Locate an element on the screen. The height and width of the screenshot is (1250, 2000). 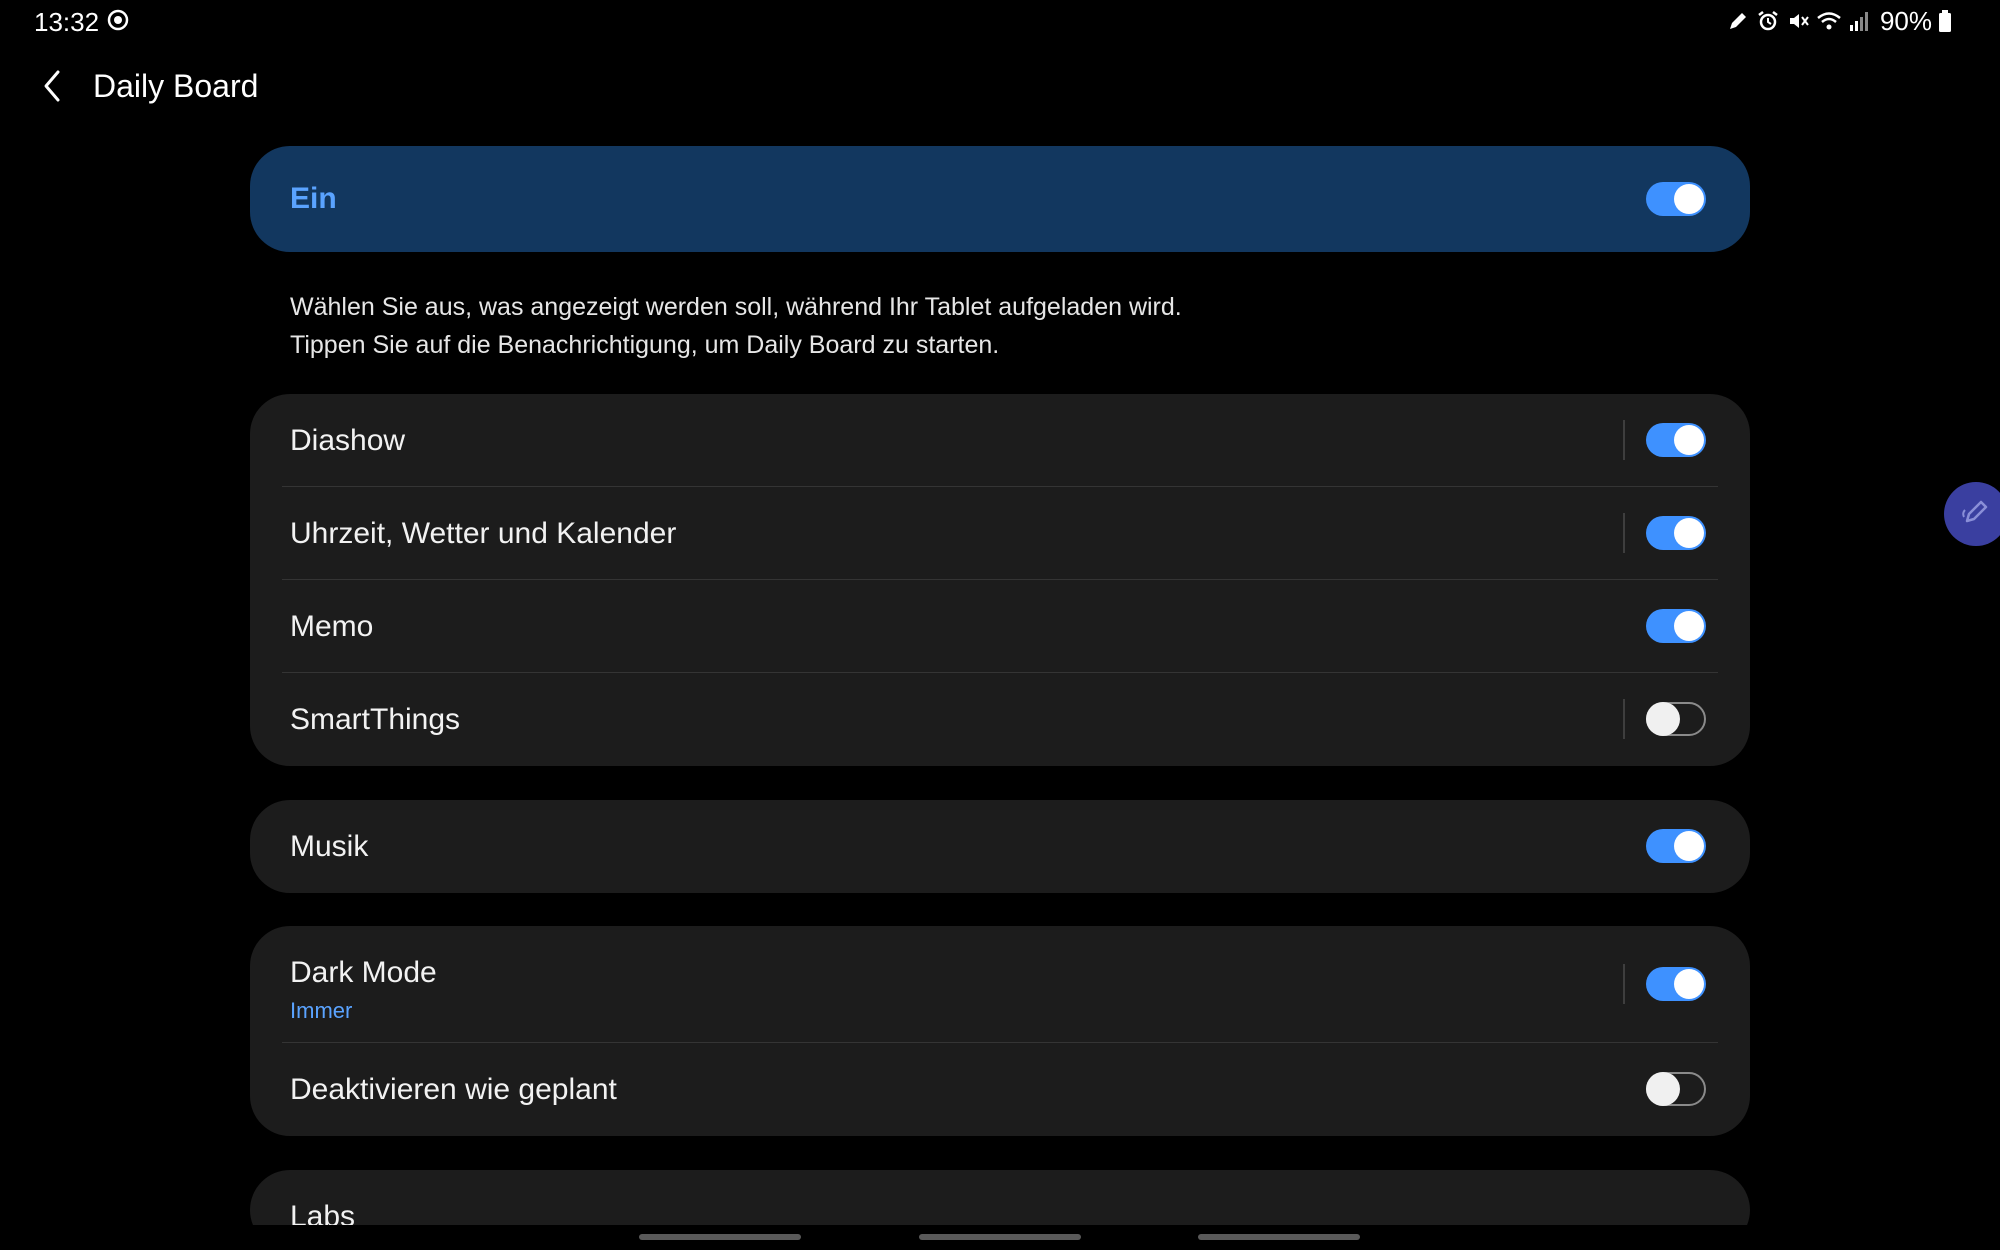
setting-label: Uhrzeit, Wetter und Kalender is located at coordinates (483, 533).